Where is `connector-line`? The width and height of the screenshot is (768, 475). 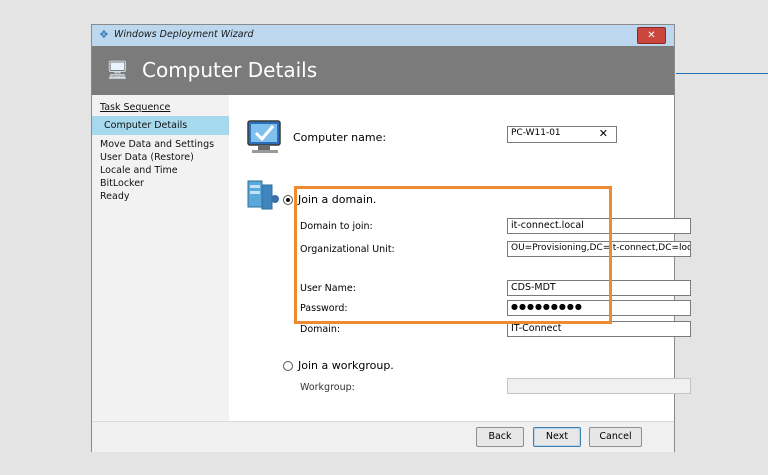
connector-line is located at coordinates (722, 73).